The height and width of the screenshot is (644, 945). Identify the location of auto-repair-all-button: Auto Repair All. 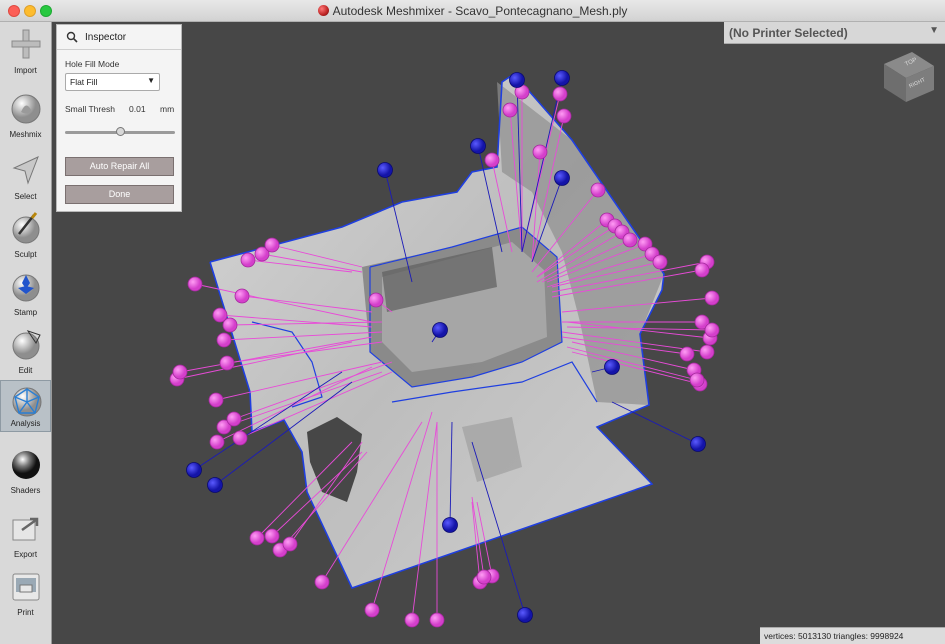
(119, 166).